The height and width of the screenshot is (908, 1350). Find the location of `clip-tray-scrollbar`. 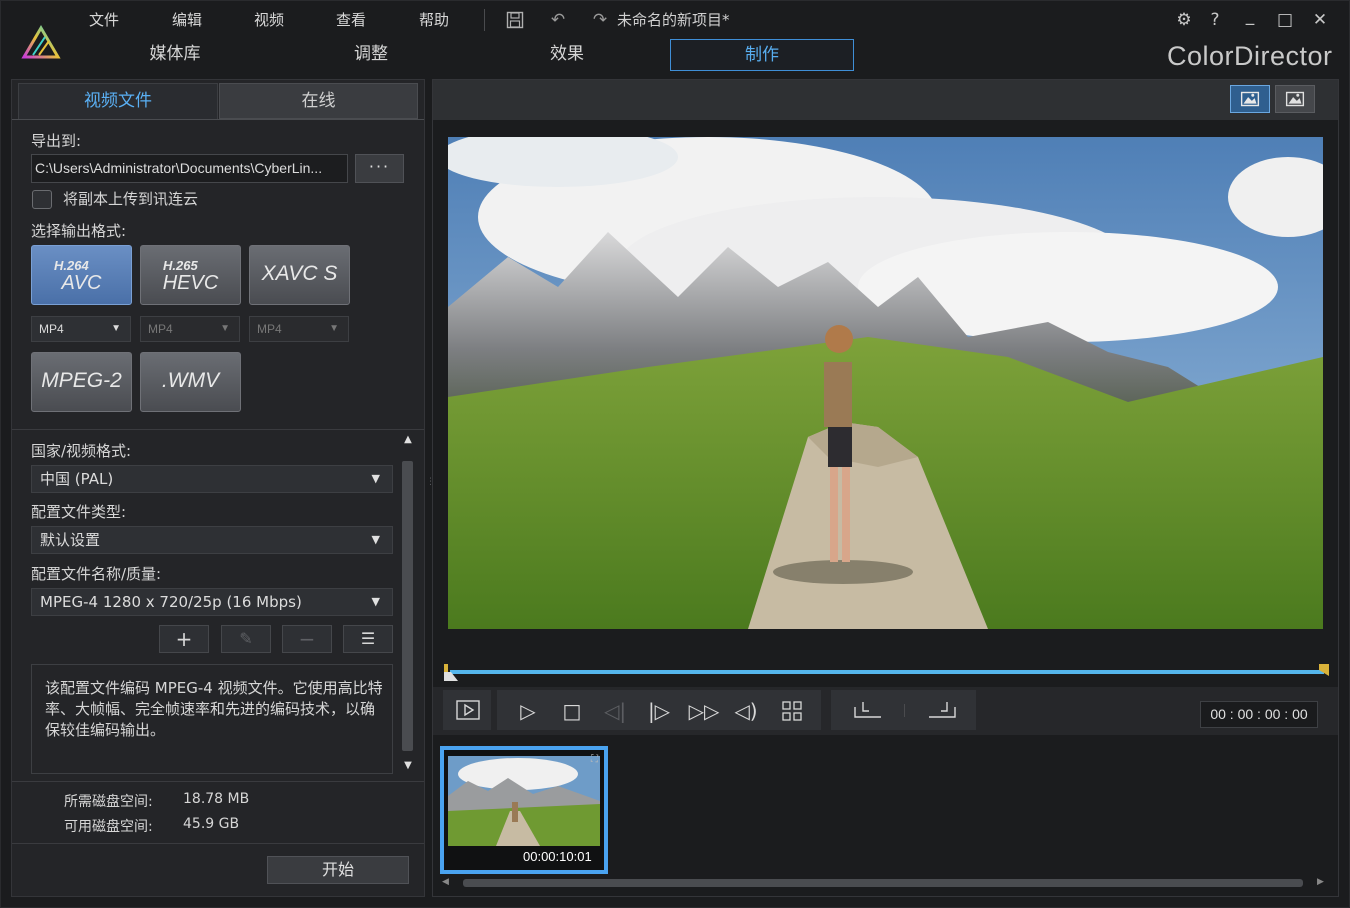

clip-tray-scrollbar is located at coordinates (883, 883).